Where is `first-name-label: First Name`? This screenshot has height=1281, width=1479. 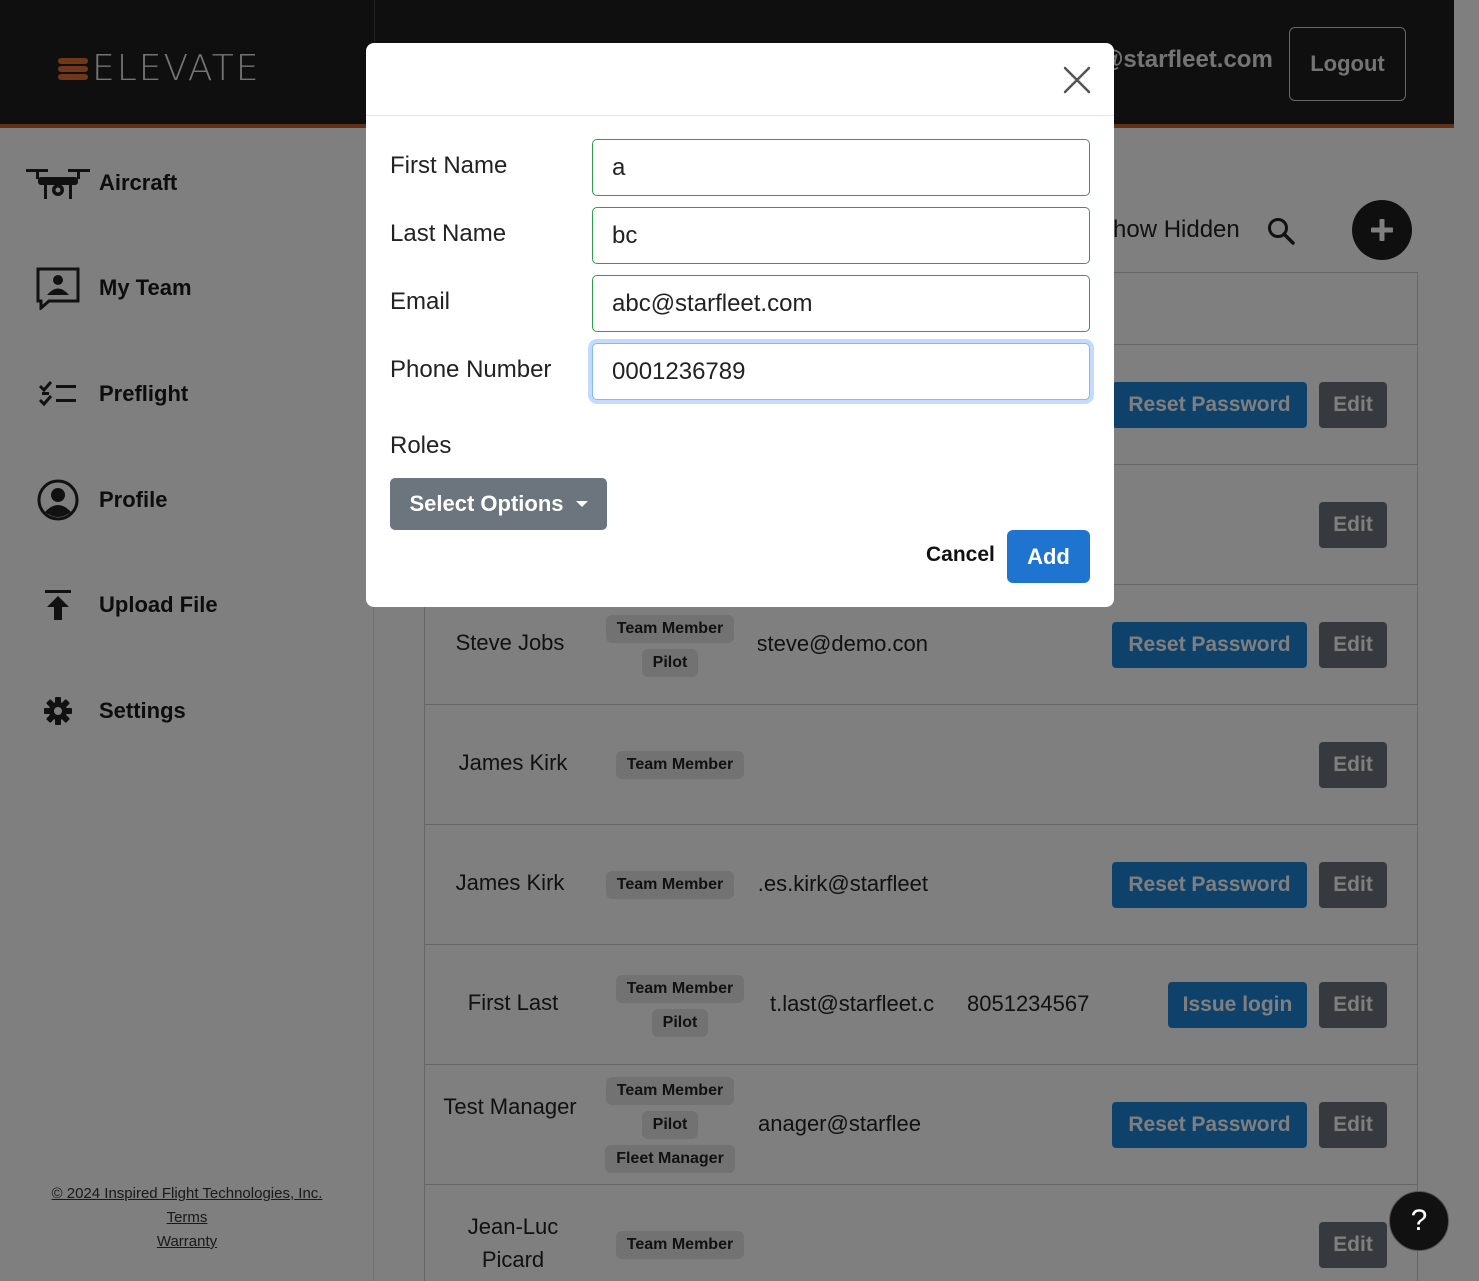 first-name-label: First Name is located at coordinates (449, 165).